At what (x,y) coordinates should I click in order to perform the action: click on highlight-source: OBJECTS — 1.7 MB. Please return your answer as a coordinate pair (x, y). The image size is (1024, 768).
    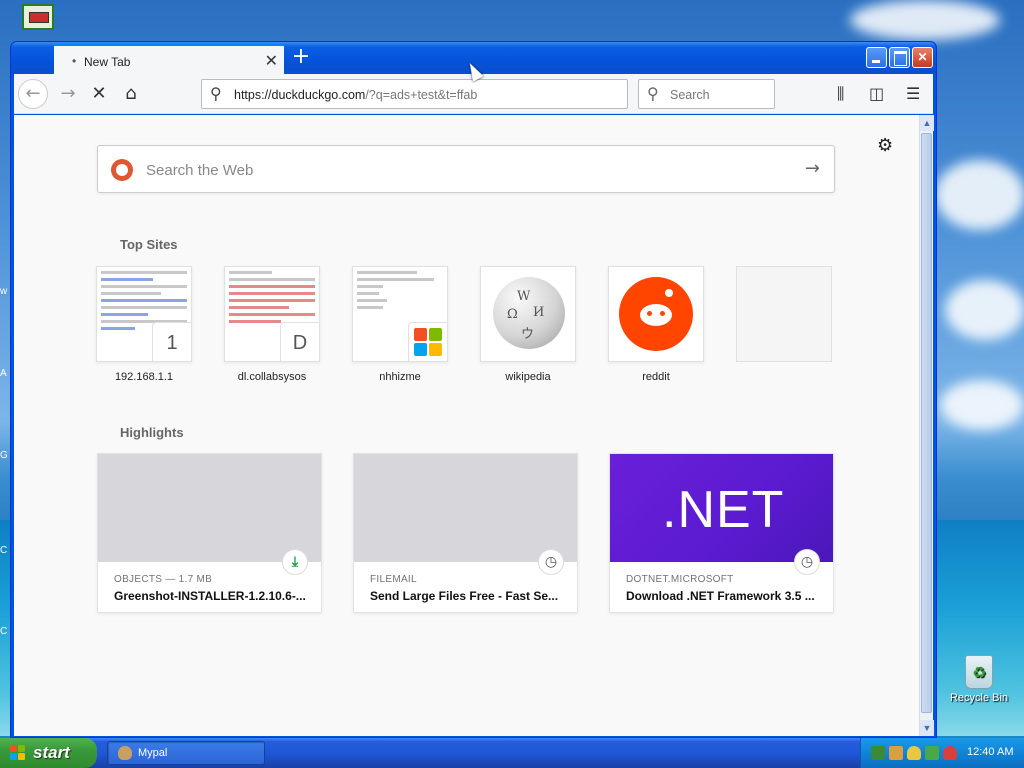
    Looking at the image, I should click on (163, 579).